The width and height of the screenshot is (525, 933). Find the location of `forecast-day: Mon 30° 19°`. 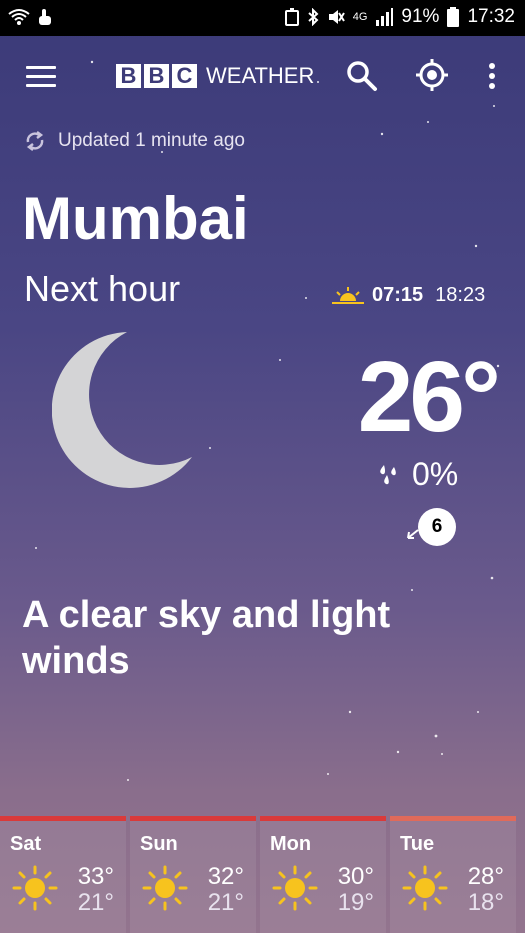

forecast-day: Mon 30° 19° is located at coordinates (323, 874).